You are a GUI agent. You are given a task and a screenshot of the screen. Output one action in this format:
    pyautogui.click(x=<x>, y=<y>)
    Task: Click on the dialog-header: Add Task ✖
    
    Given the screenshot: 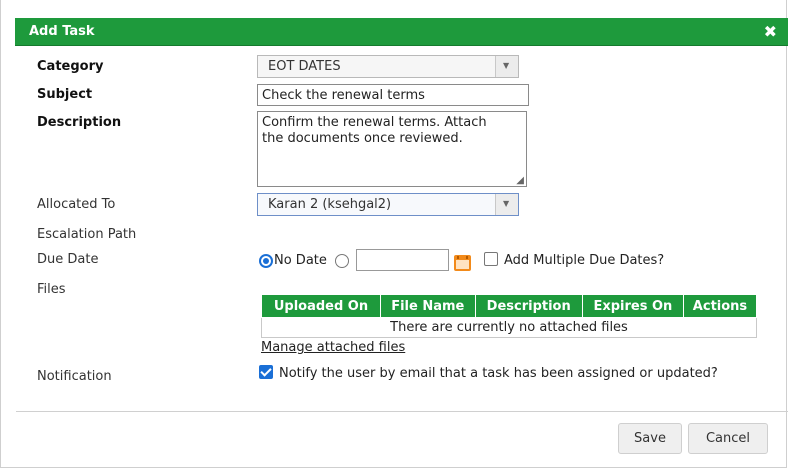 What is the action you would take?
    pyautogui.click(x=401, y=32)
    